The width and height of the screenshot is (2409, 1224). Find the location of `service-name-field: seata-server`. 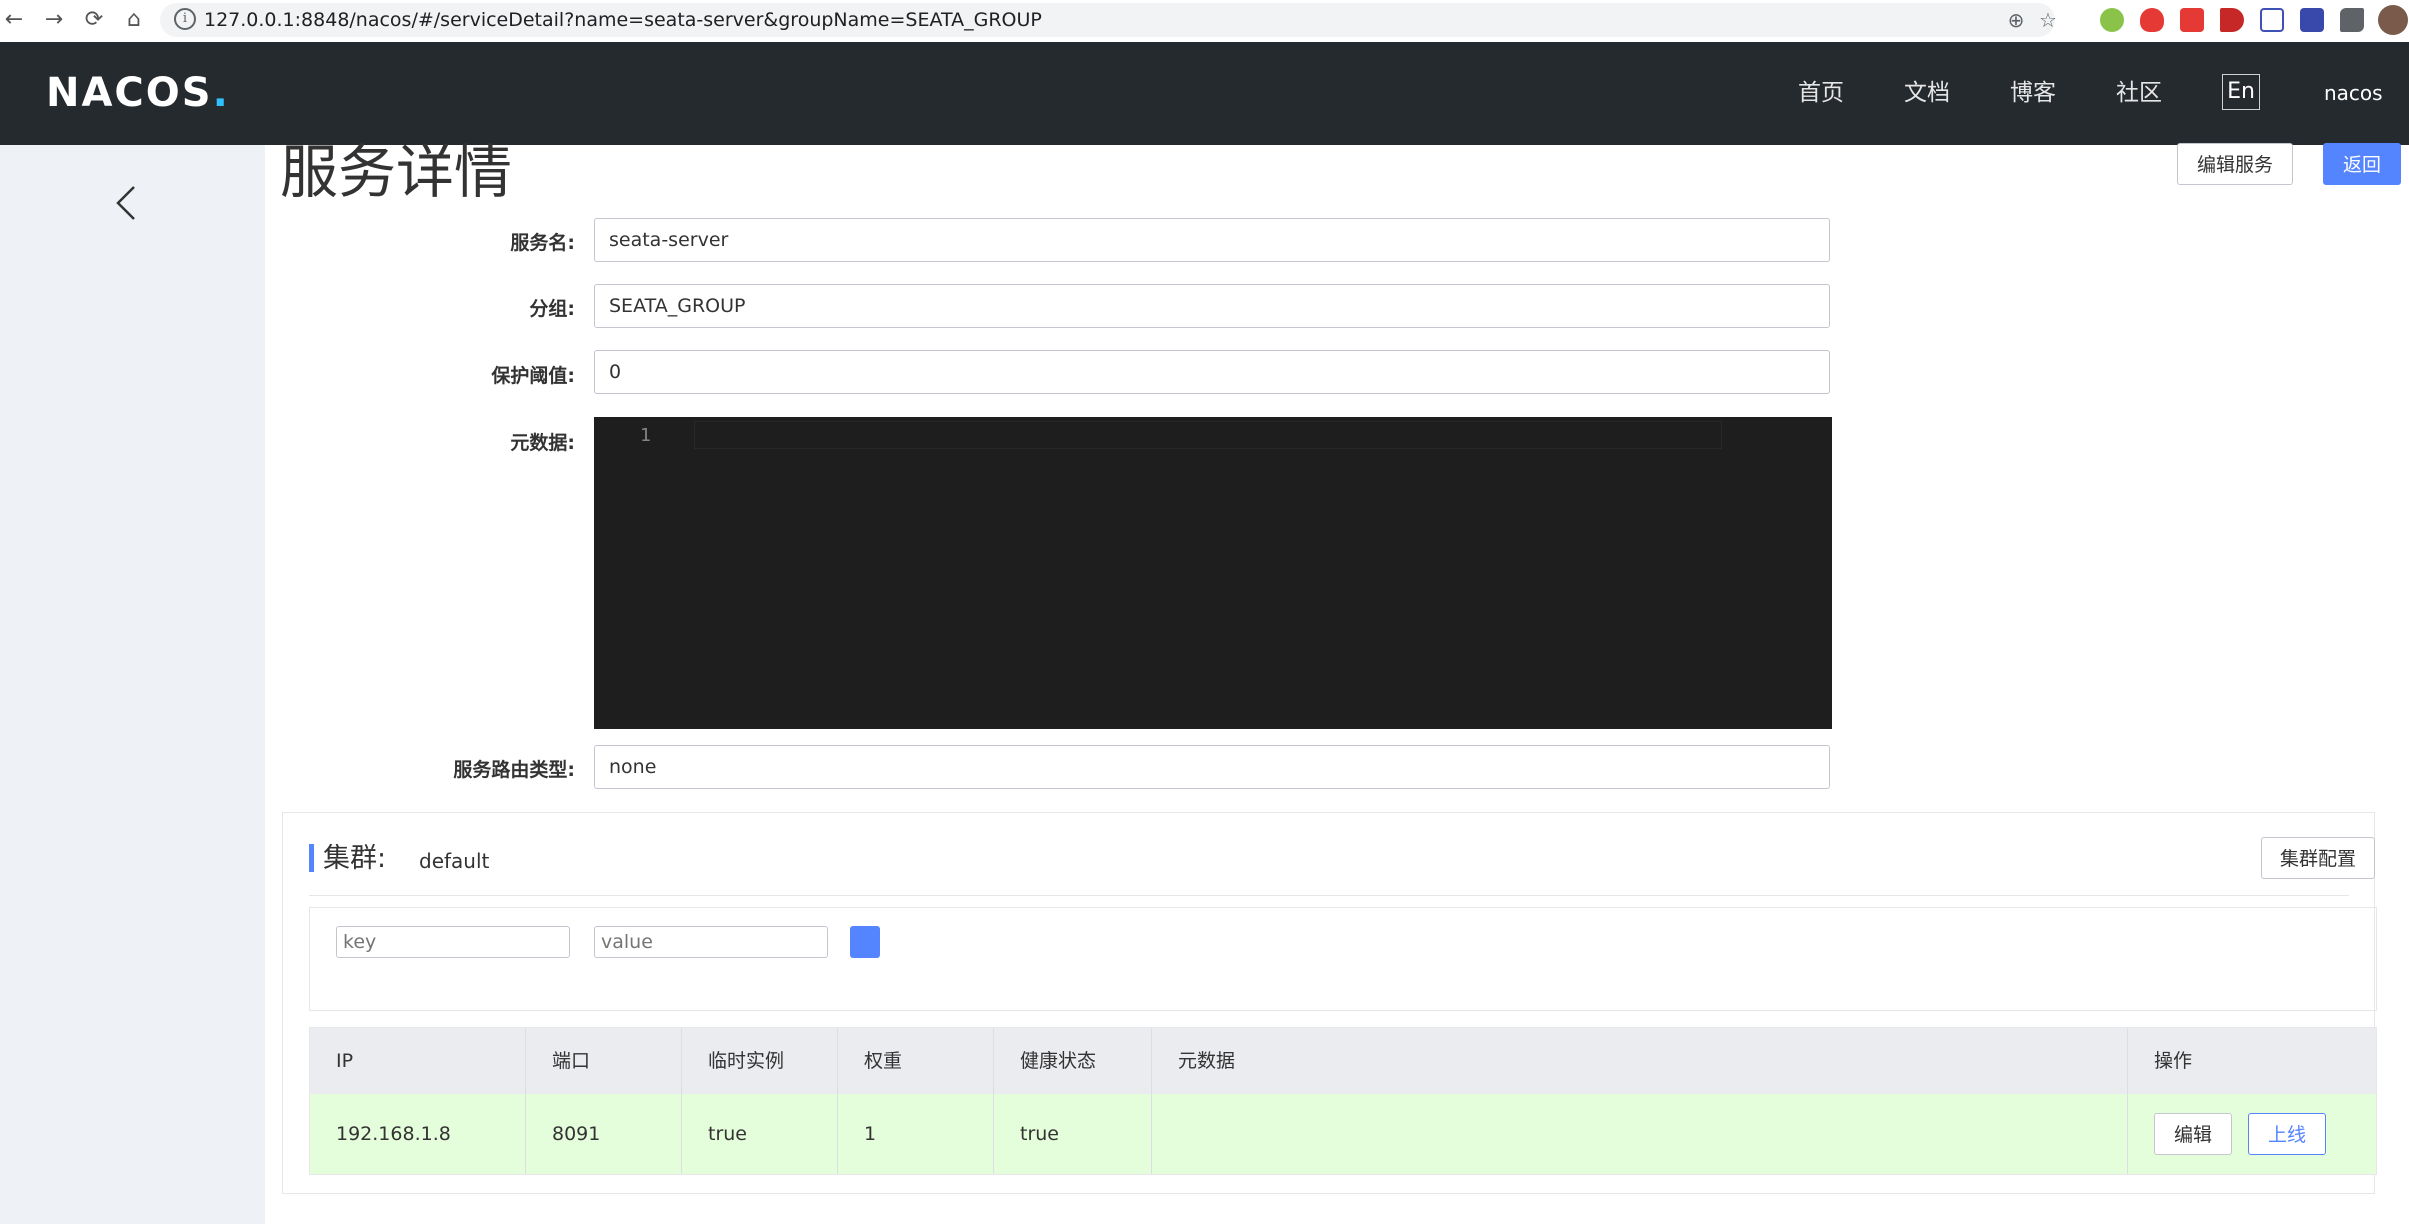

service-name-field: seata-server is located at coordinates (1212, 240).